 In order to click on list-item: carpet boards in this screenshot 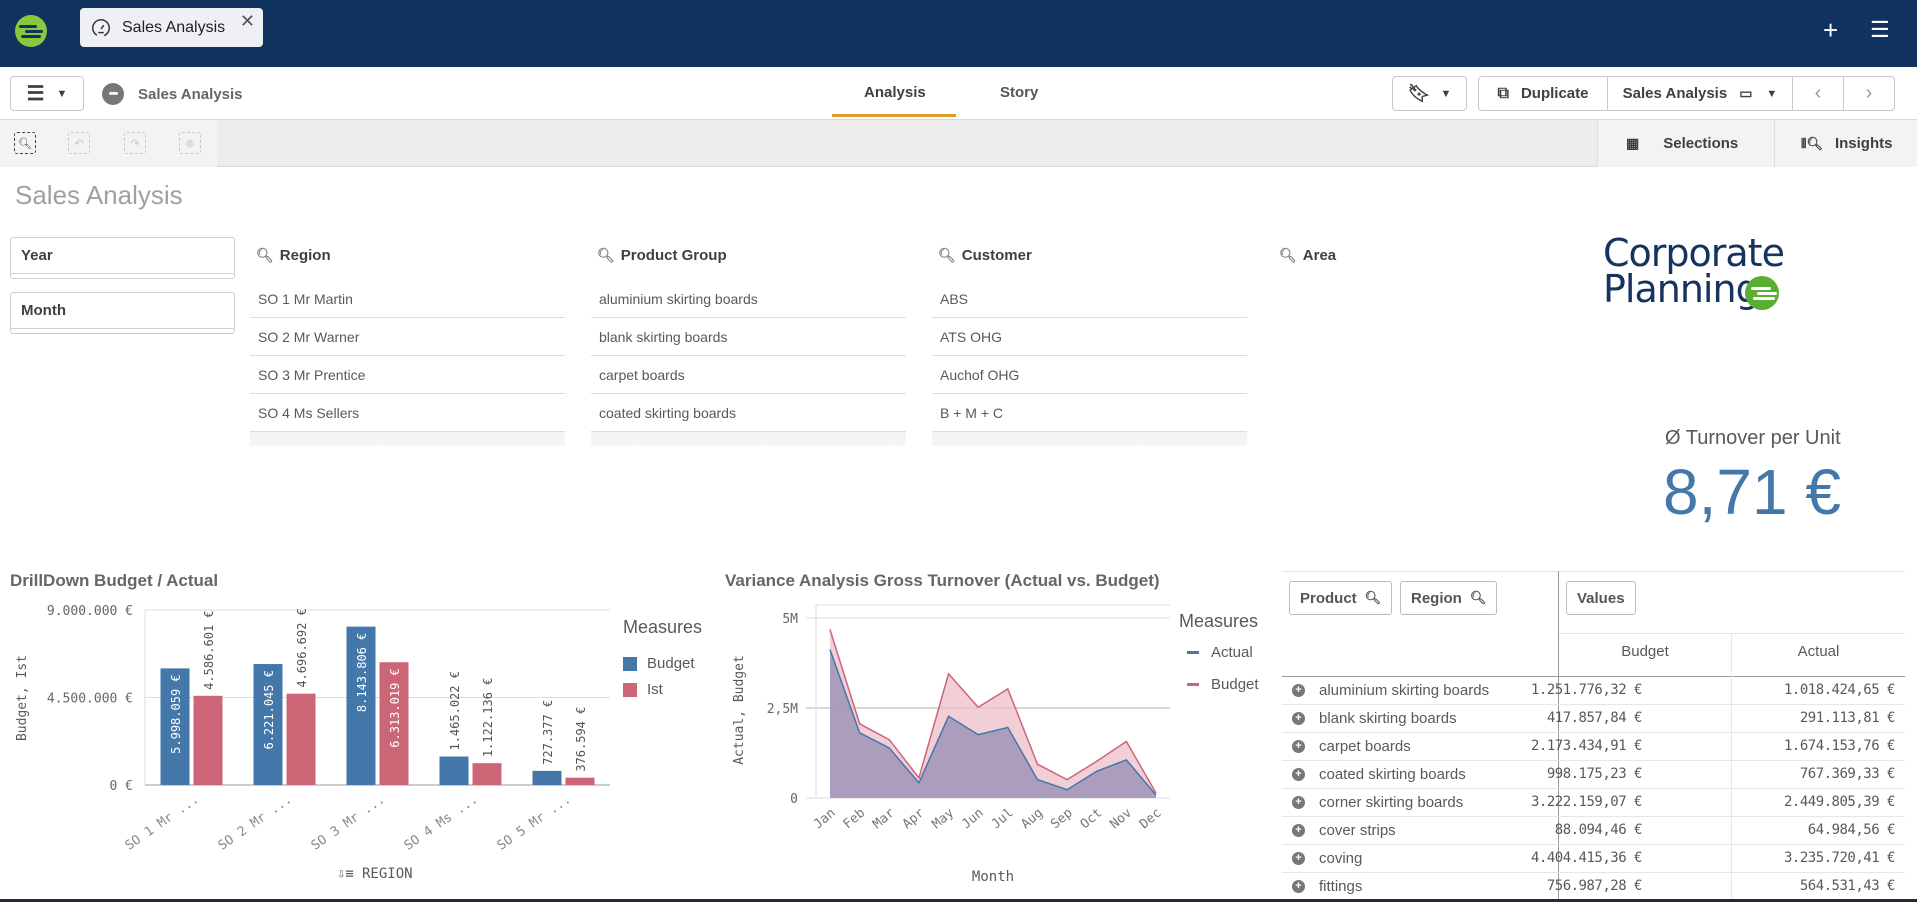, I will do `click(748, 375)`.